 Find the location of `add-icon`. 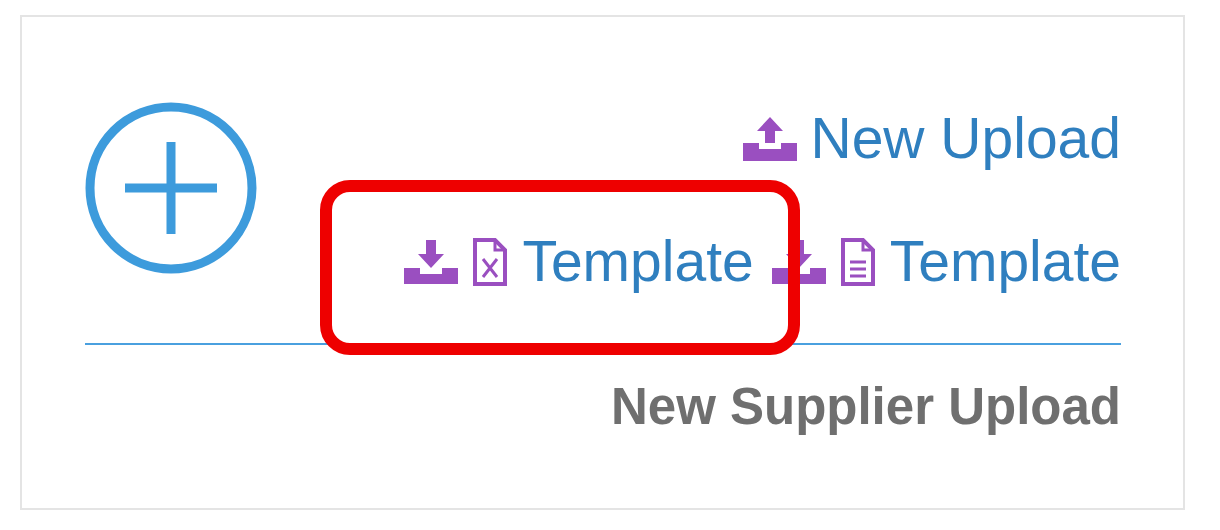

add-icon is located at coordinates (171, 188).